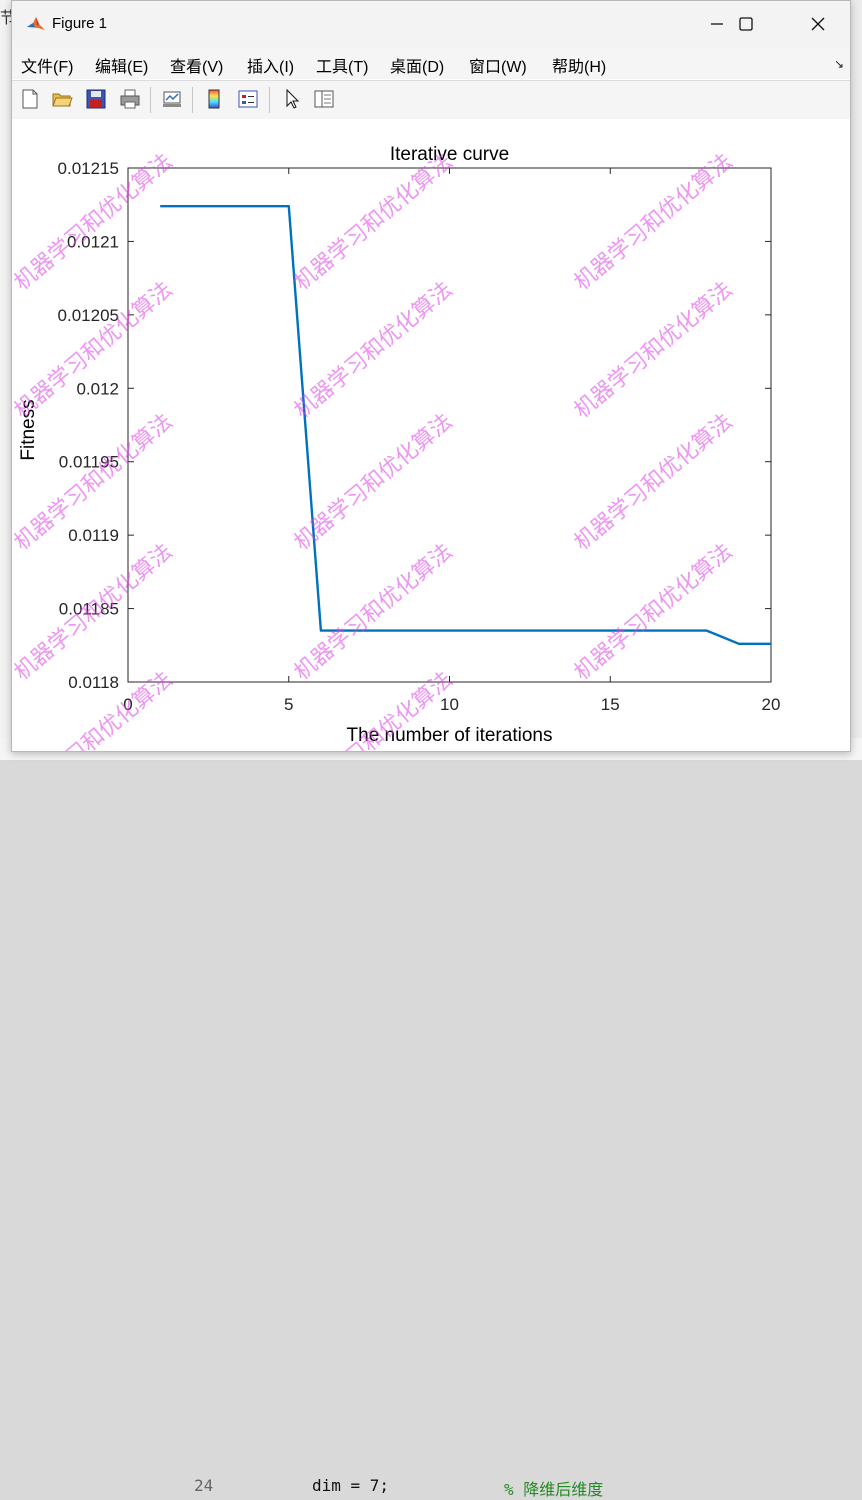 This screenshot has height=1500, width=862. I want to click on maximize-button, so click(746, 24).